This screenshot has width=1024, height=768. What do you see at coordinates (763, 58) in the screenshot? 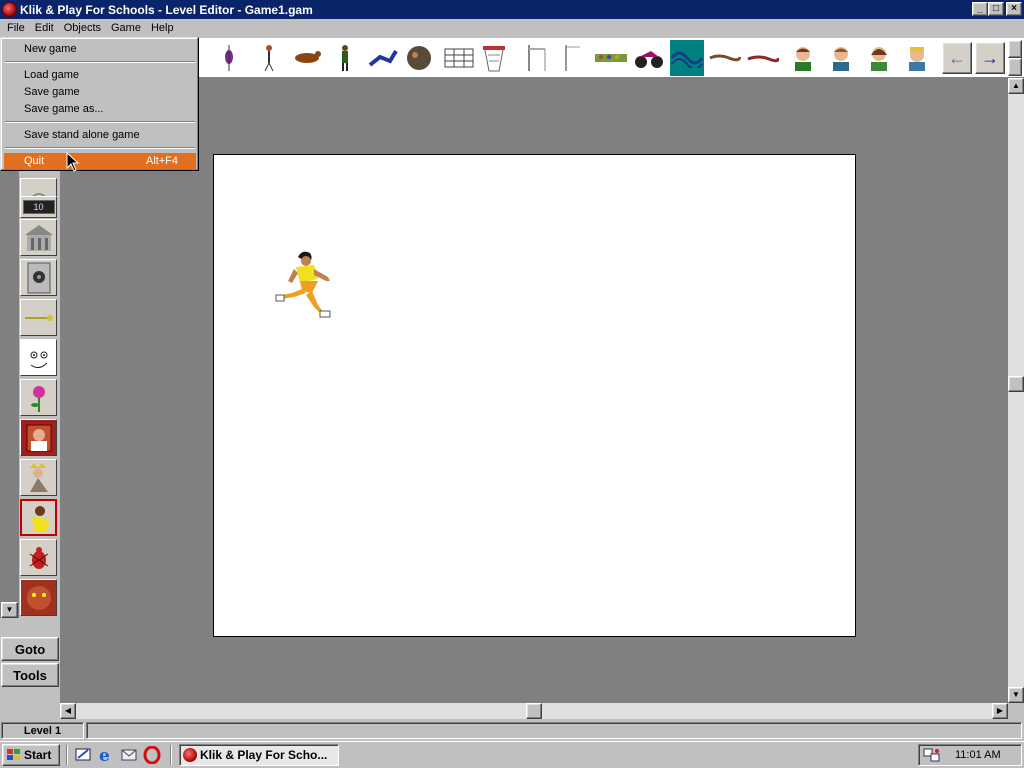
I see `brush-stroke-alt-icon` at bounding box center [763, 58].